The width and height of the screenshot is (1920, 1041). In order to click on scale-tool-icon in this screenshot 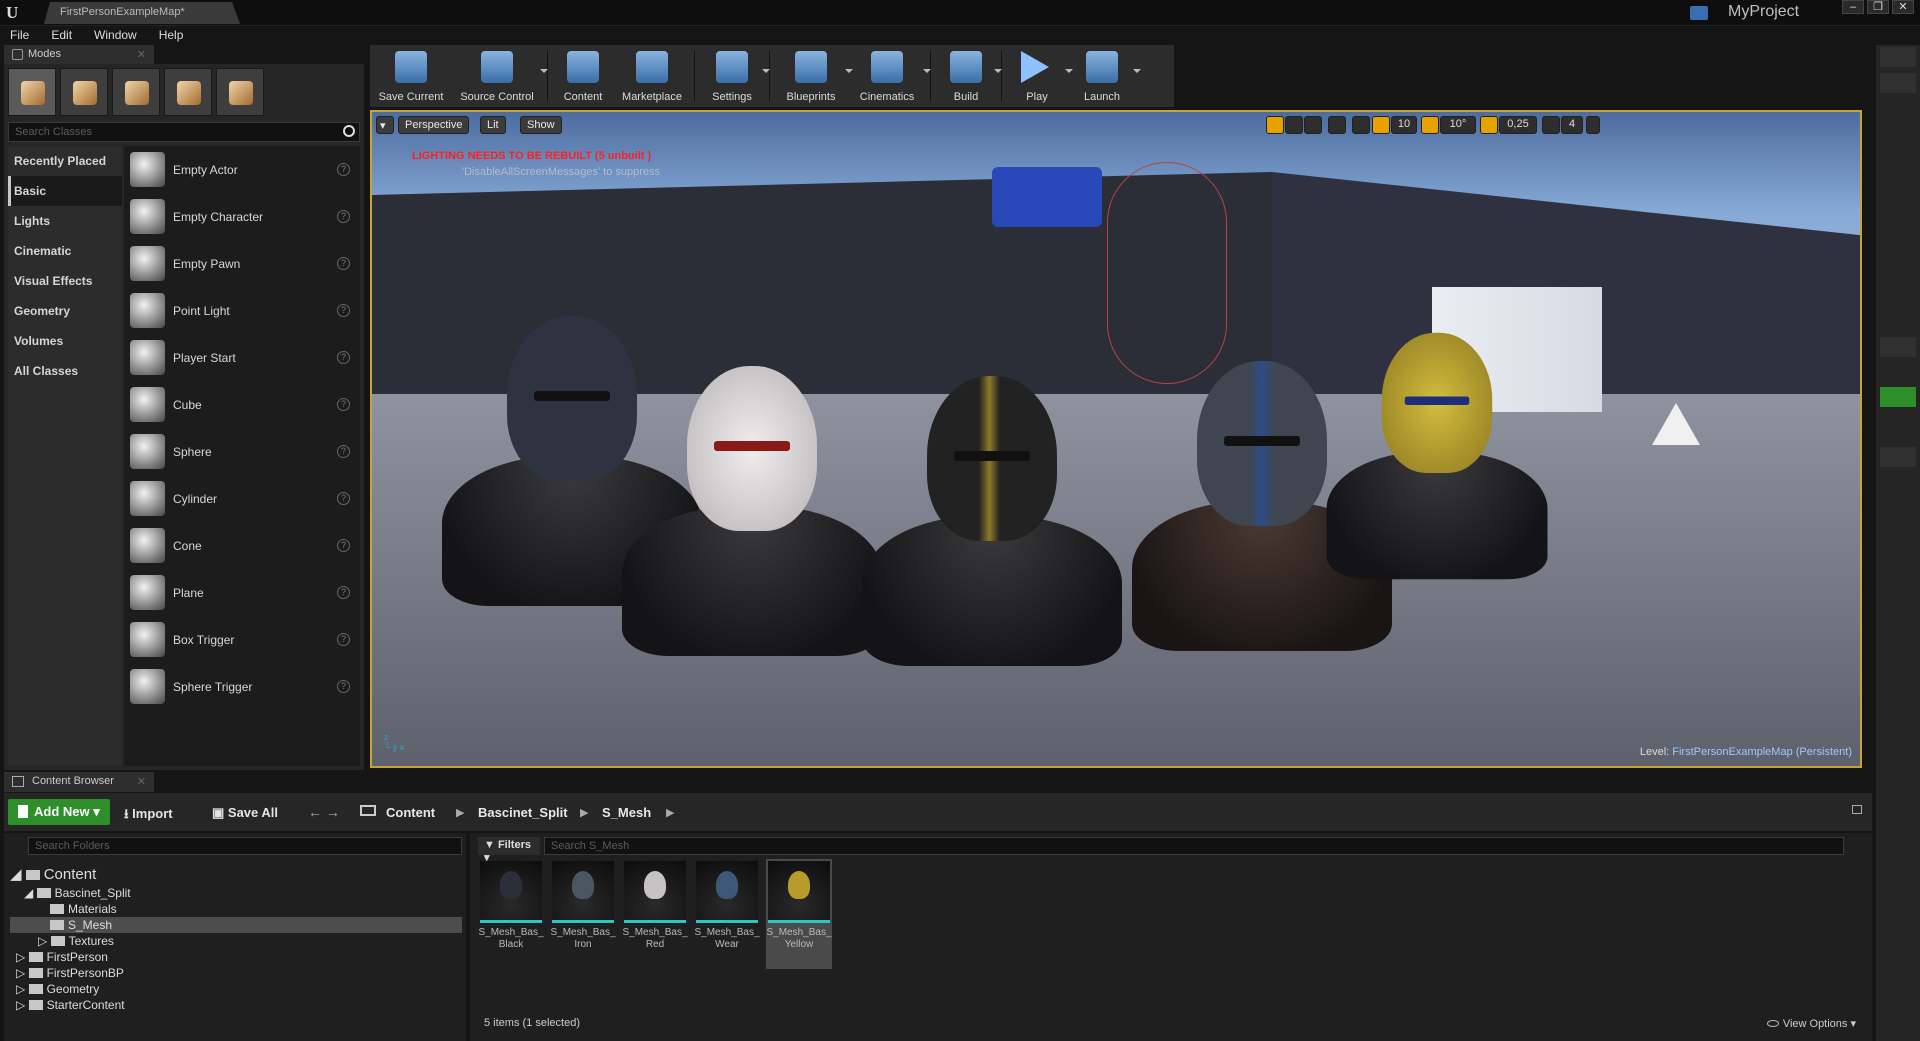, I will do `click(1313, 125)`.